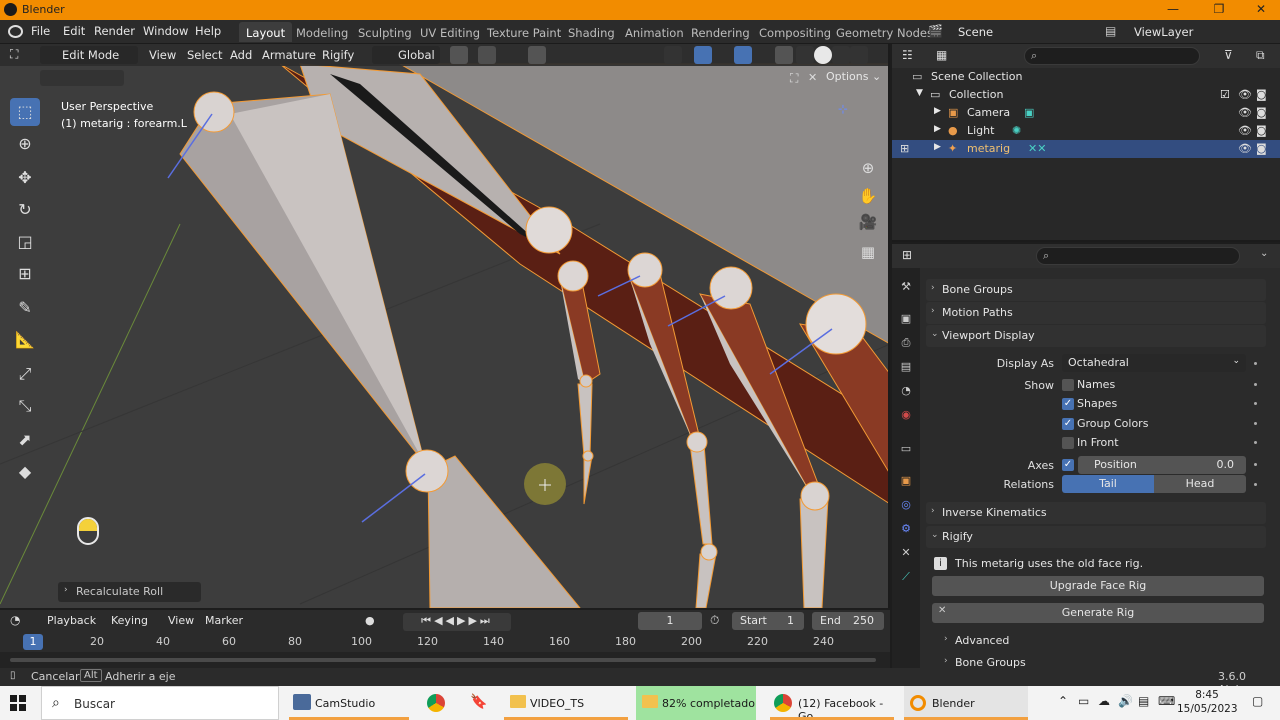  I want to click on bone-size-tool: ⤡, so click(25, 406).